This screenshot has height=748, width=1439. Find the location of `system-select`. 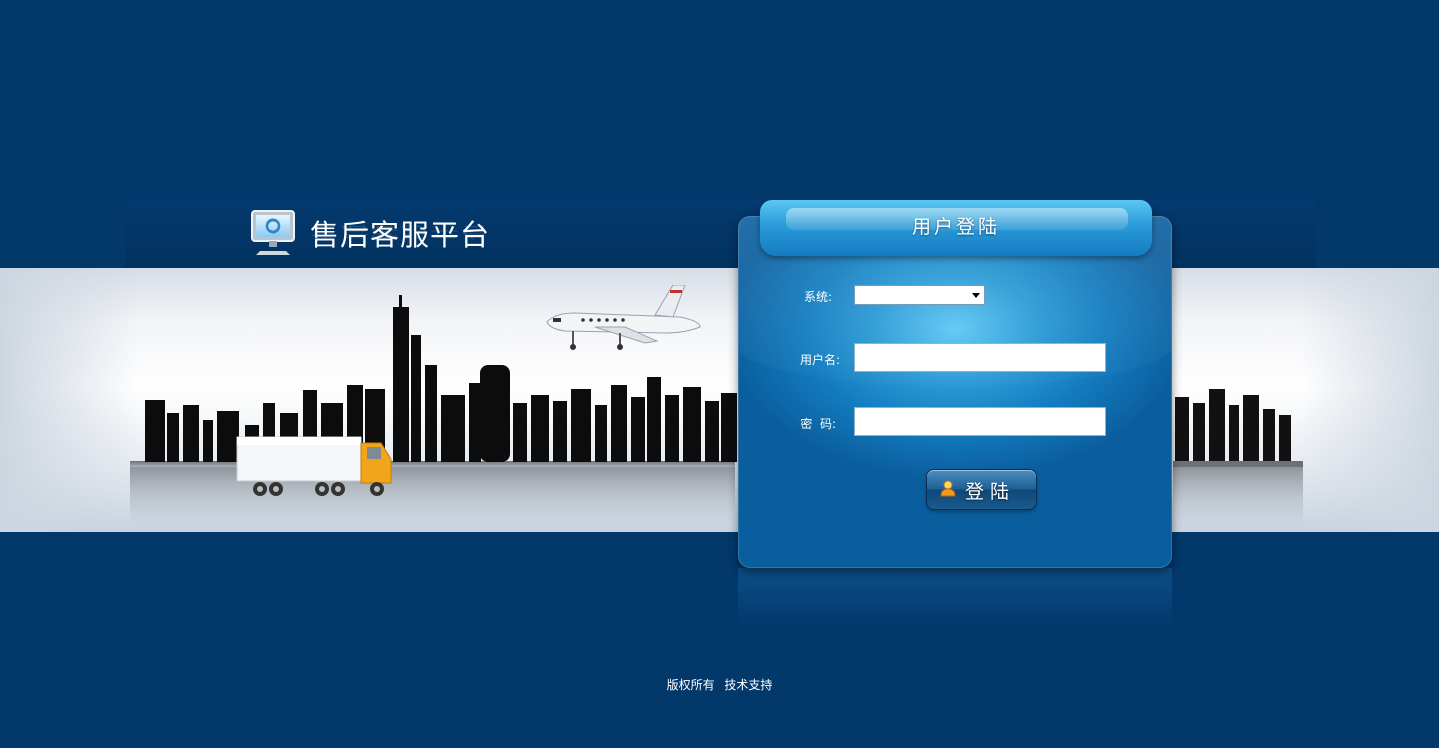

system-select is located at coordinates (919, 295).